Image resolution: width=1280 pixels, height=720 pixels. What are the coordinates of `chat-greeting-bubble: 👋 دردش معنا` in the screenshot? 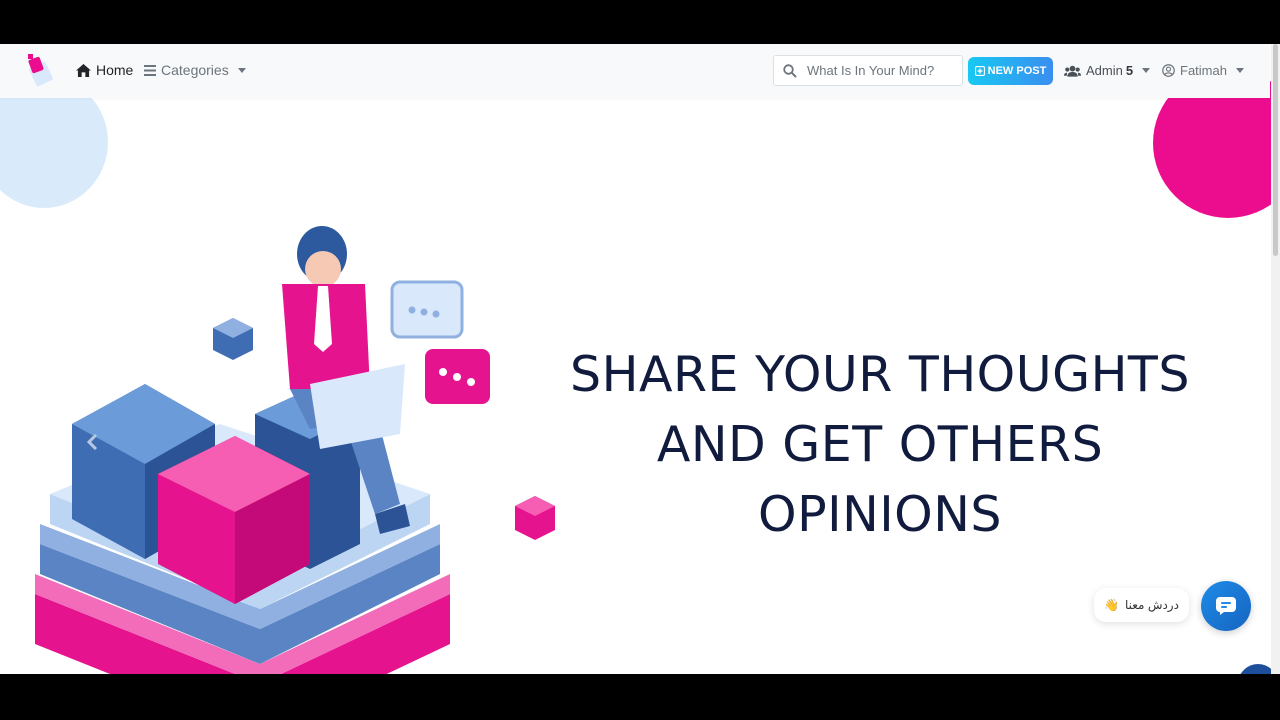 It's located at (1141, 605).